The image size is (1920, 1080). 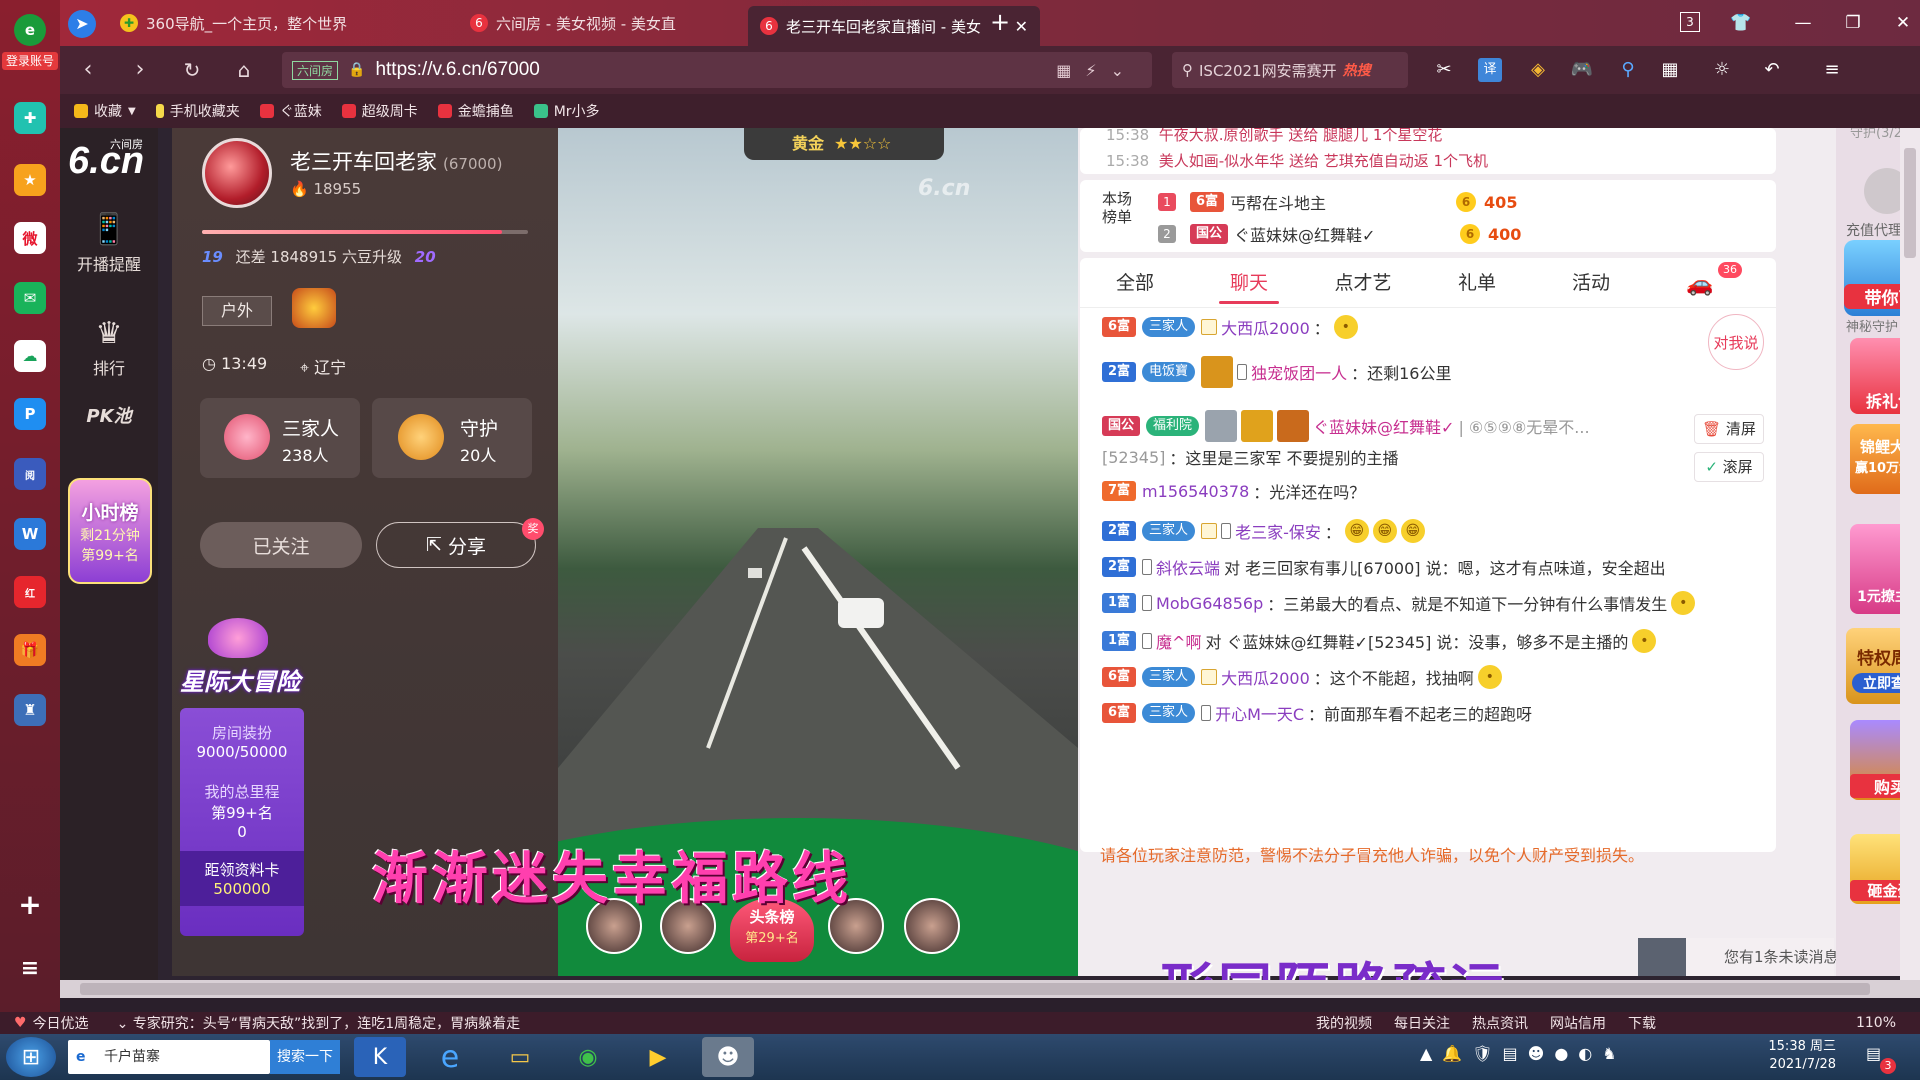 What do you see at coordinates (1404, 641) in the screenshot?
I see `chat-message: 1富 魔^啊对 ぐ蓝妹妹@红舞鞋✓[52345] 说：没事，够多不是主播的 •` at bounding box center [1404, 641].